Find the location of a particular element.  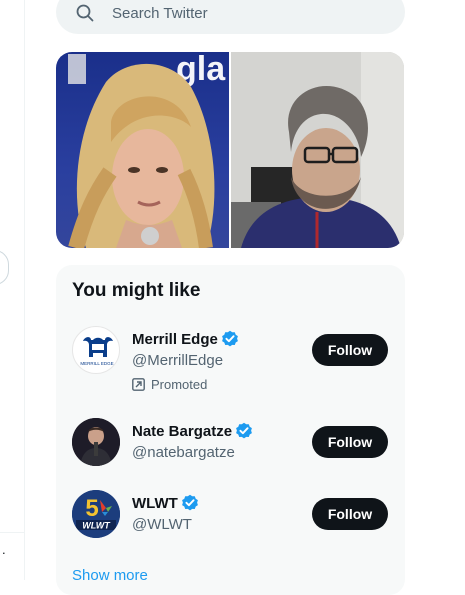

photo-left: gla is located at coordinates (142, 150).